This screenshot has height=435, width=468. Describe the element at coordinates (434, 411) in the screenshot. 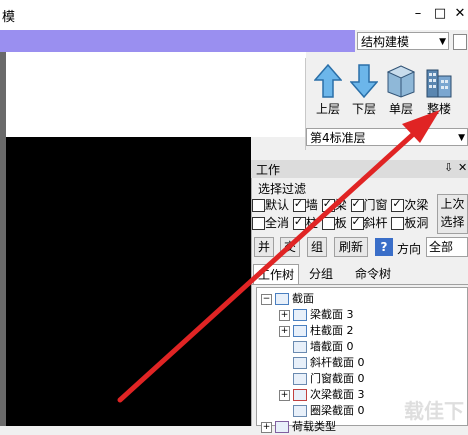

I see `watermark: 载佳下` at that location.